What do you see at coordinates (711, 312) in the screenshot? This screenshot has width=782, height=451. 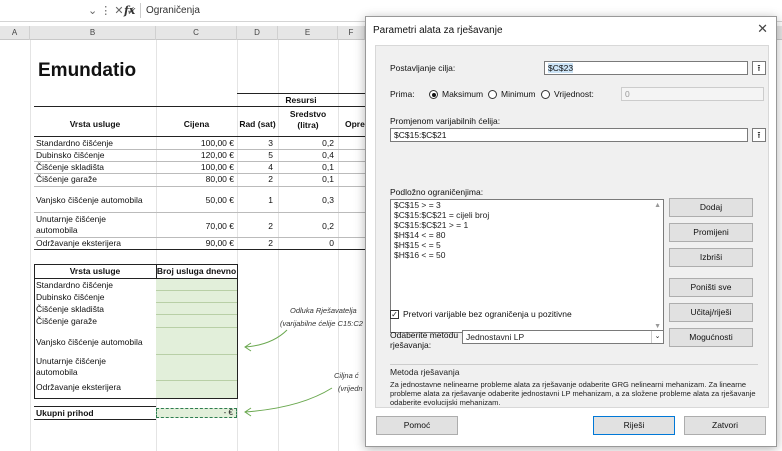 I see `load-save-button: Učitaj/riješi` at bounding box center [711, 312].